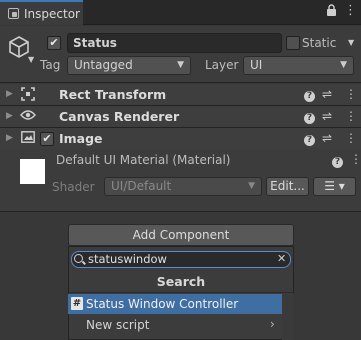 The width and height of the screenshot is (361, 340). What do you see at coordinates (181, 259) in the screenshot?
I see `component-search-input: statuswindow` at bounding box center [181, 259].